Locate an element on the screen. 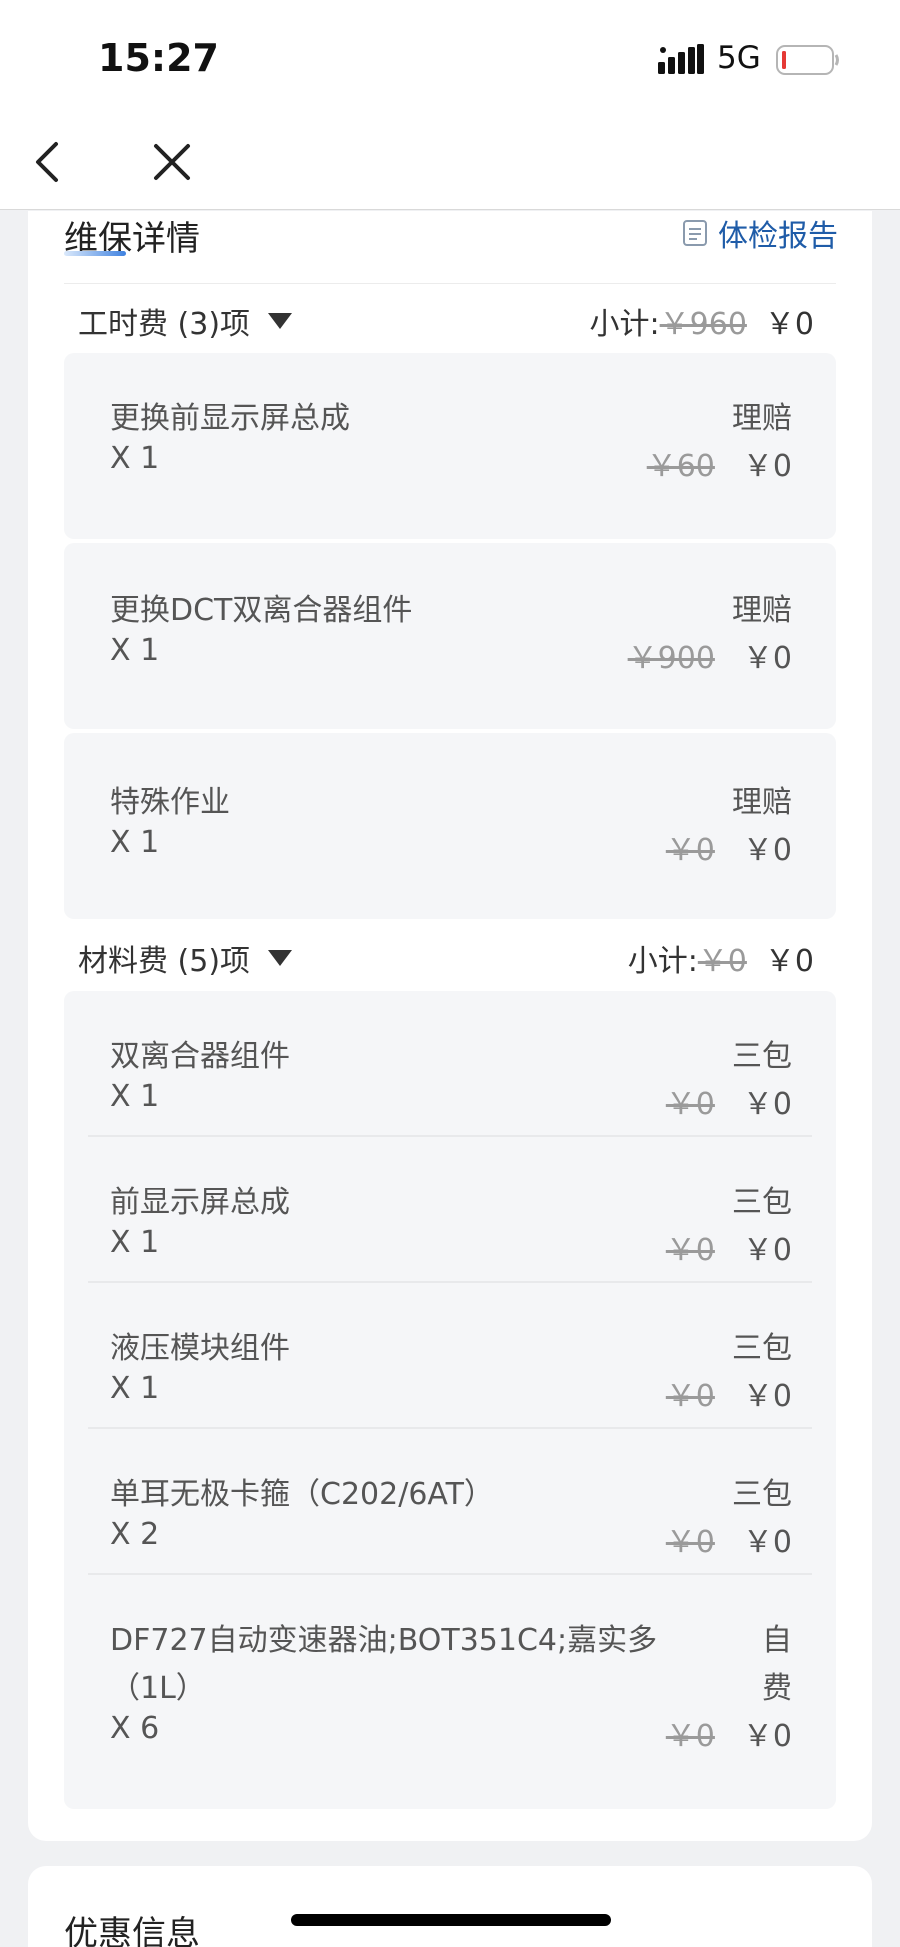  discount-info-card: 优惠信息 is located at coordinates (450, 1906).